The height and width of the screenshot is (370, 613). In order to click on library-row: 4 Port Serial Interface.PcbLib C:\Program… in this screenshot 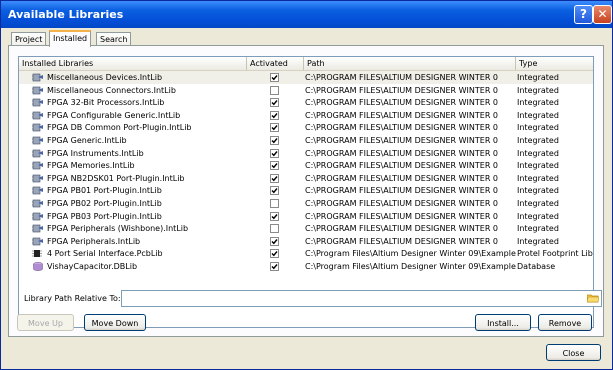, I will do `click(306, 253)`.